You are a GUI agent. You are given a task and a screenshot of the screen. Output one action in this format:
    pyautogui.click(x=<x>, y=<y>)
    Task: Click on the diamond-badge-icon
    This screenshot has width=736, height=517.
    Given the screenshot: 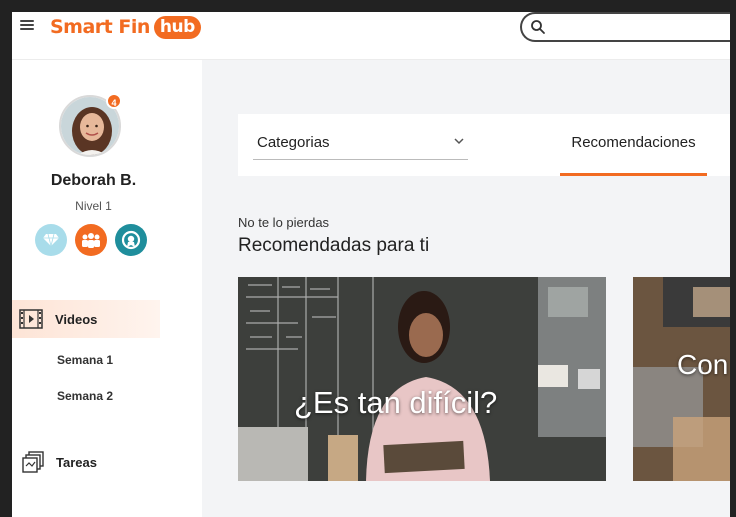 What is the action you would take?
    pyautogui.click(x=51, y=240)
    